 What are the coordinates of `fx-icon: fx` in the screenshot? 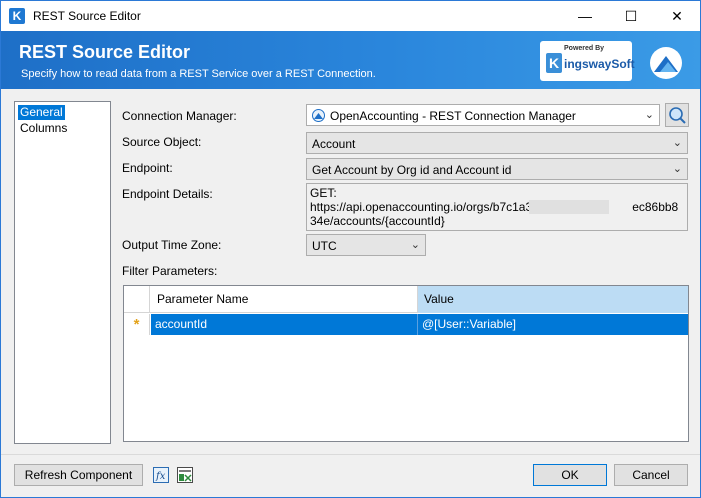 It's located at (161, 475).